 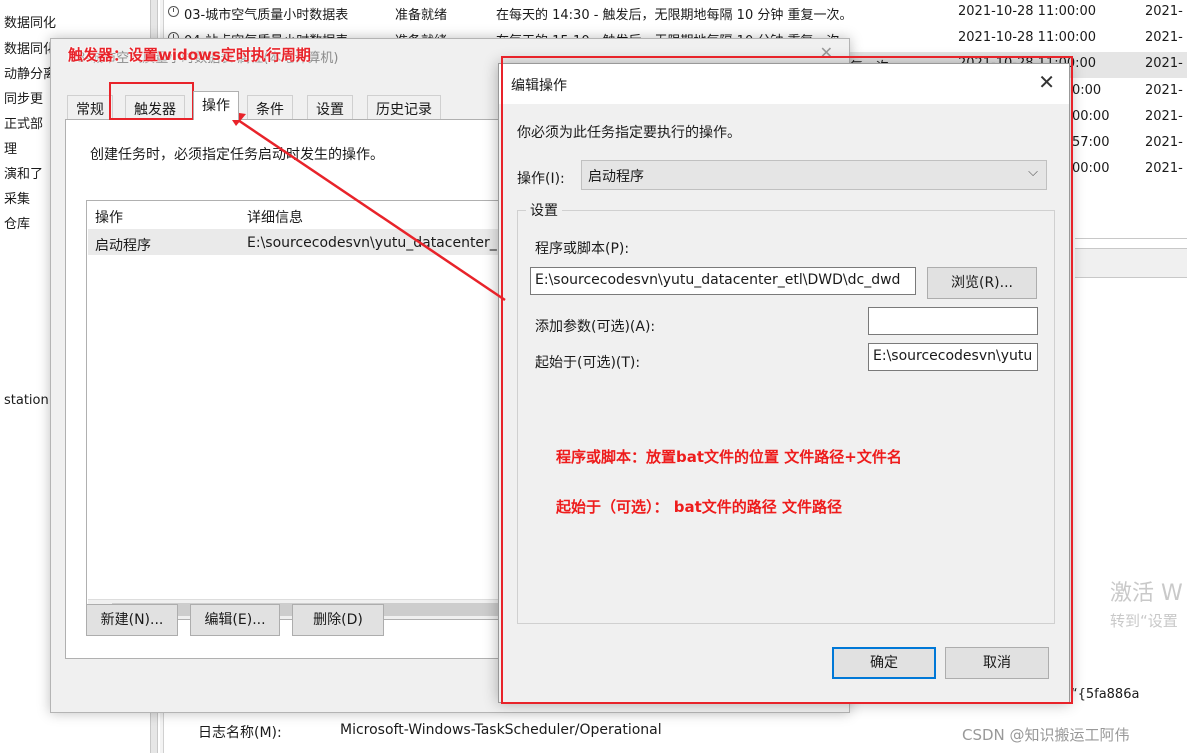 What do you see at coordinates (237, 155) in the screenshot?
I see `panel-description: 创建任务时，必须指定任务启动时发生的操作。` at bounding box center [237, 155].